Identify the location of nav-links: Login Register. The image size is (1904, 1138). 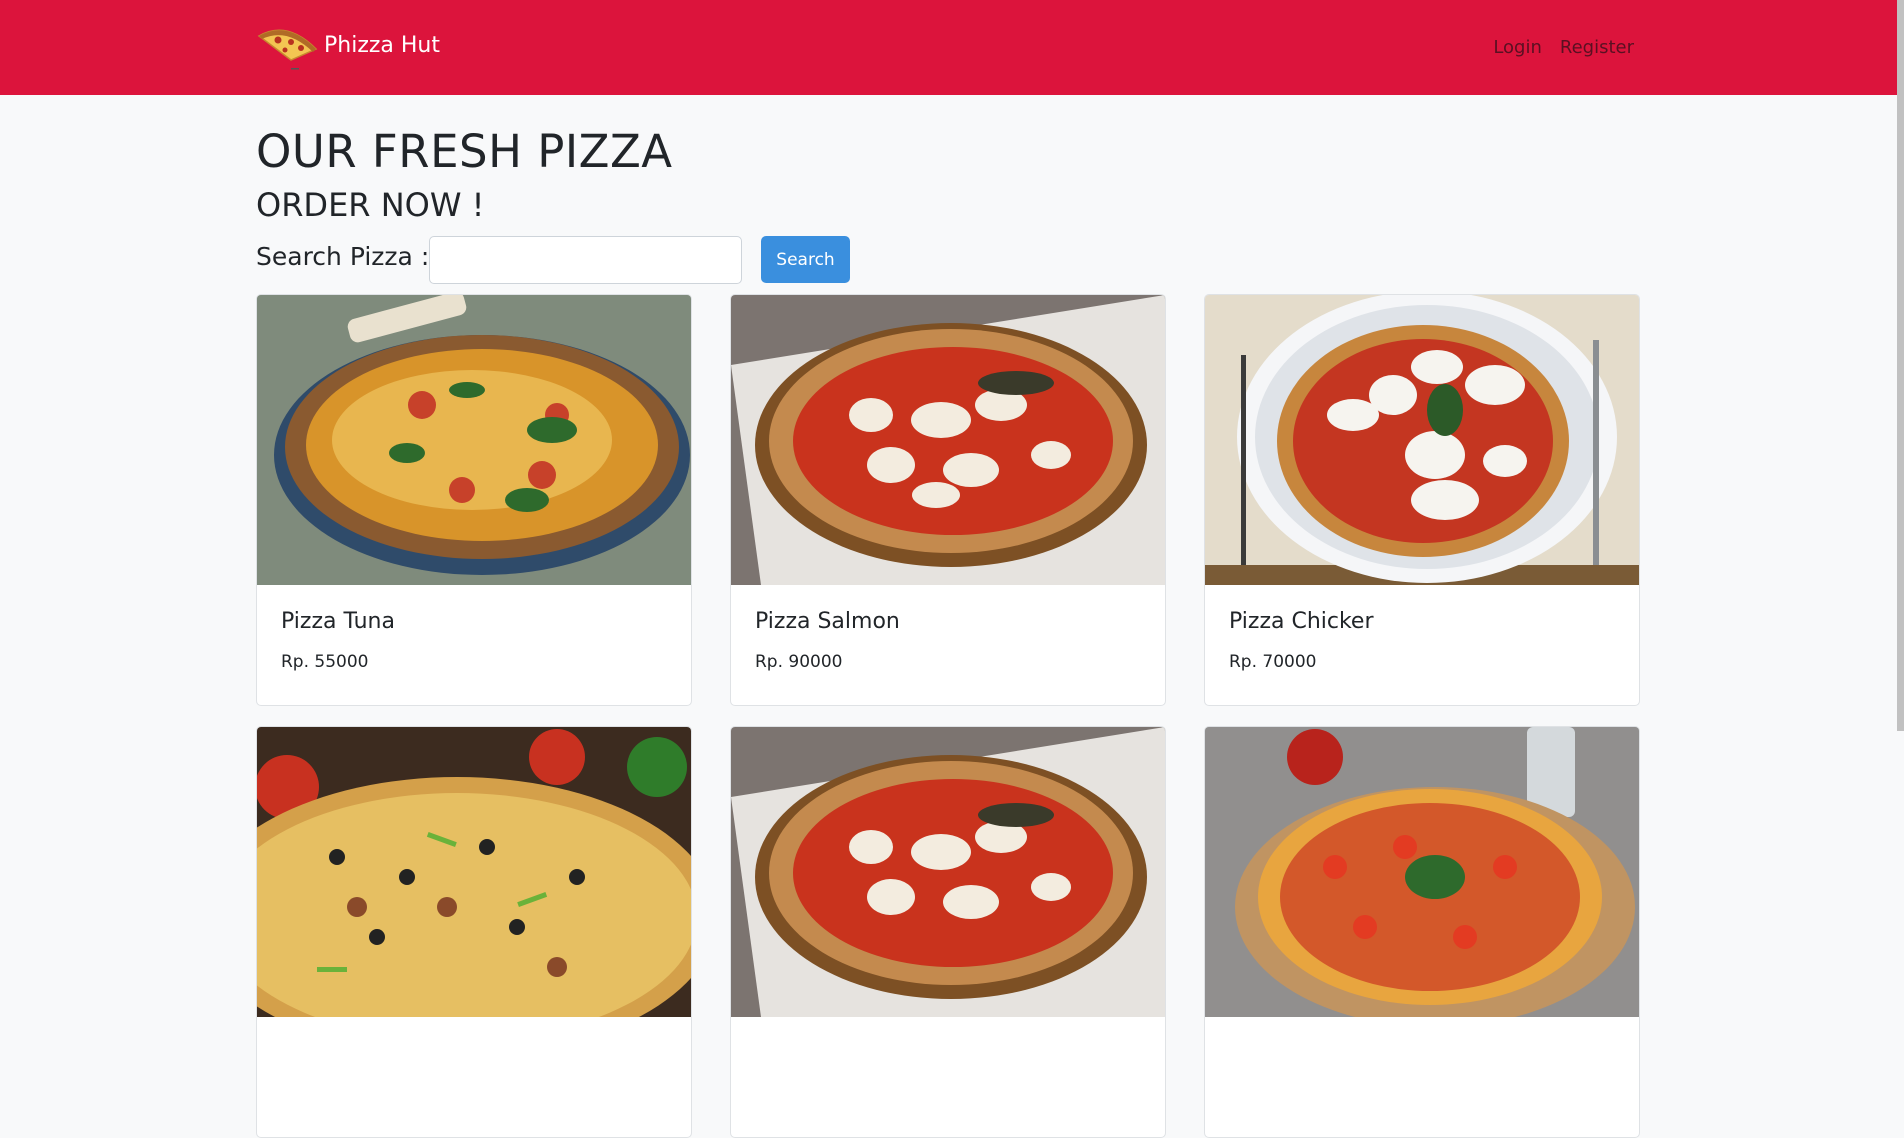
(1563, 47).